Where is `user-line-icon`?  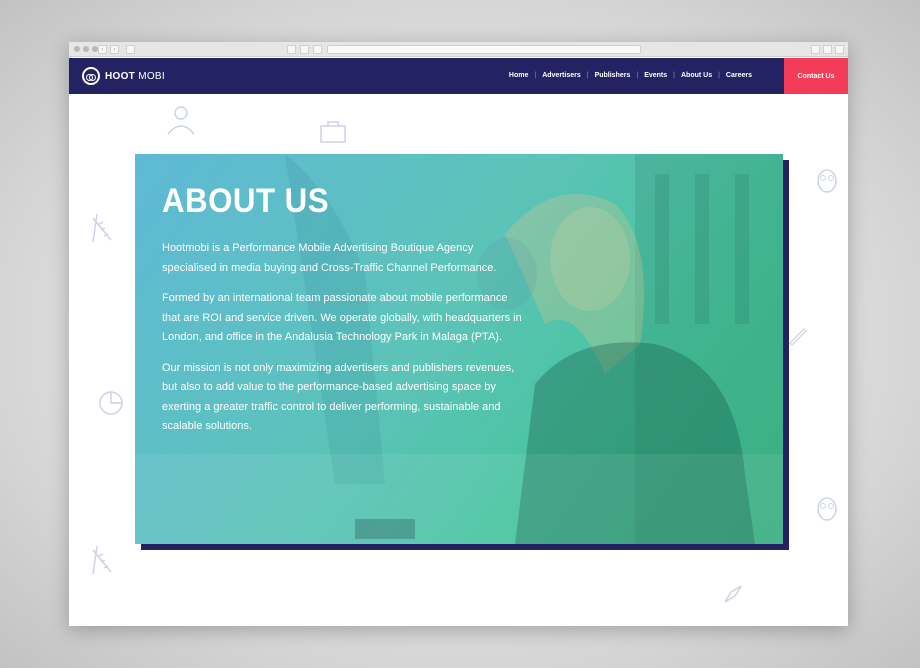 user-line-icon is located at coordinates (181, 120).